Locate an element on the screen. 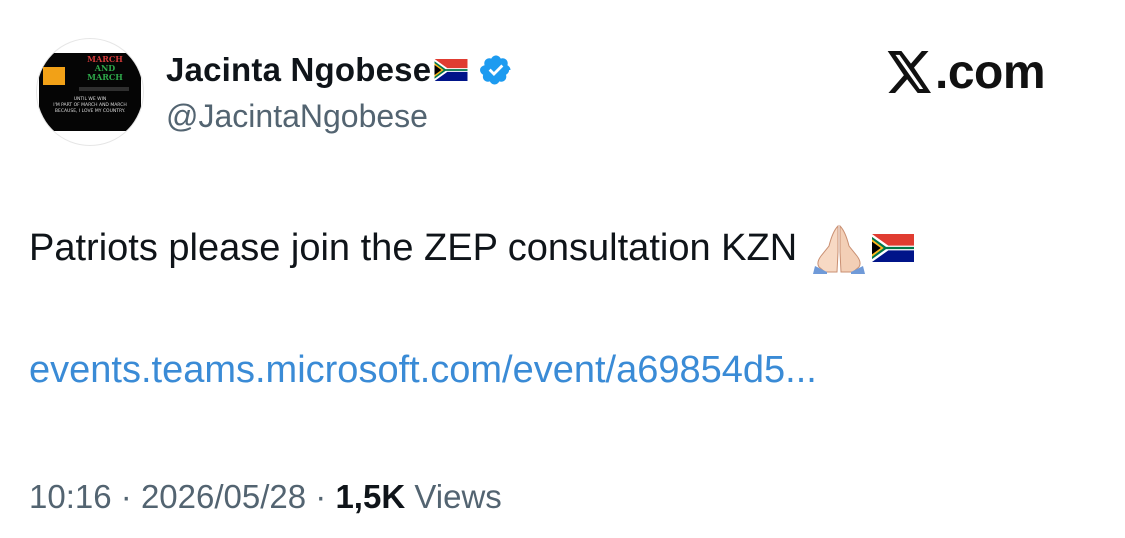  avatar-title: MARCH AND MARCH is located at coordinates (105, 71).